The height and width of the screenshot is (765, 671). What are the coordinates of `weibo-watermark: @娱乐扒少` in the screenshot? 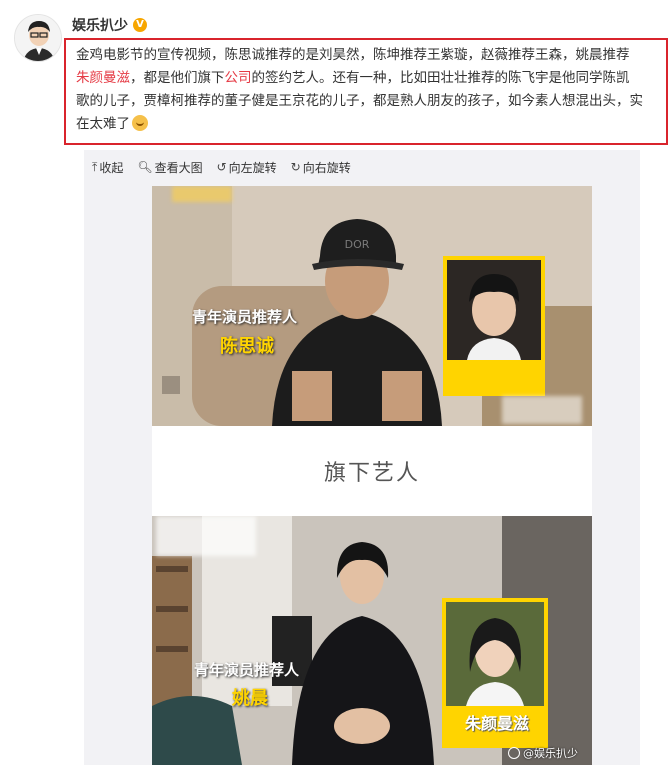 It's located at (543, 753).